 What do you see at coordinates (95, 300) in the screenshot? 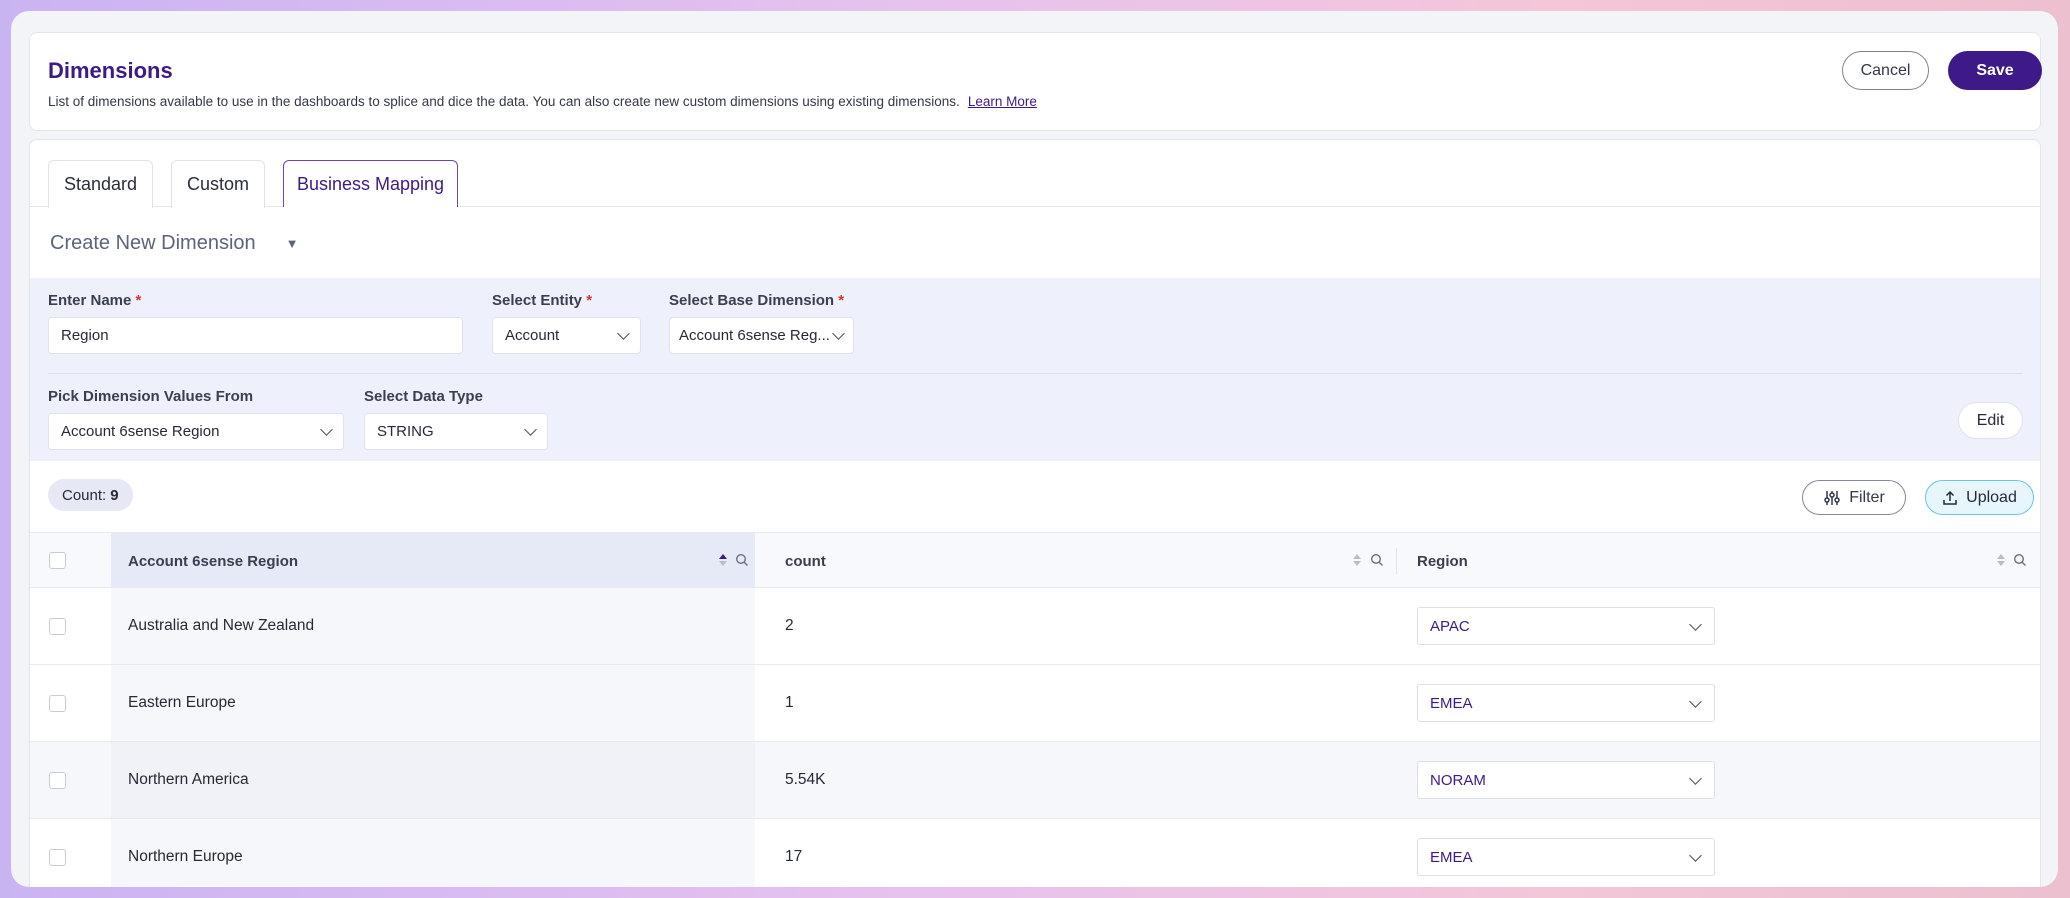
I see `name-label: Enter Name *` at bounding box center [95, 300].